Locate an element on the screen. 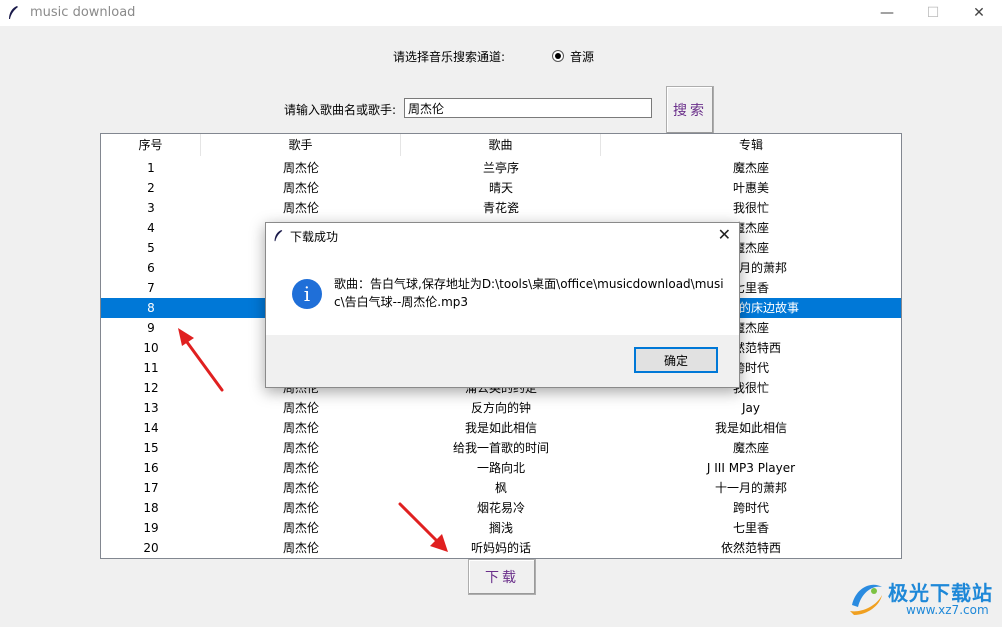 The image size is (1002, 627). cell-index: 18 is located at coordinates (151, 508).